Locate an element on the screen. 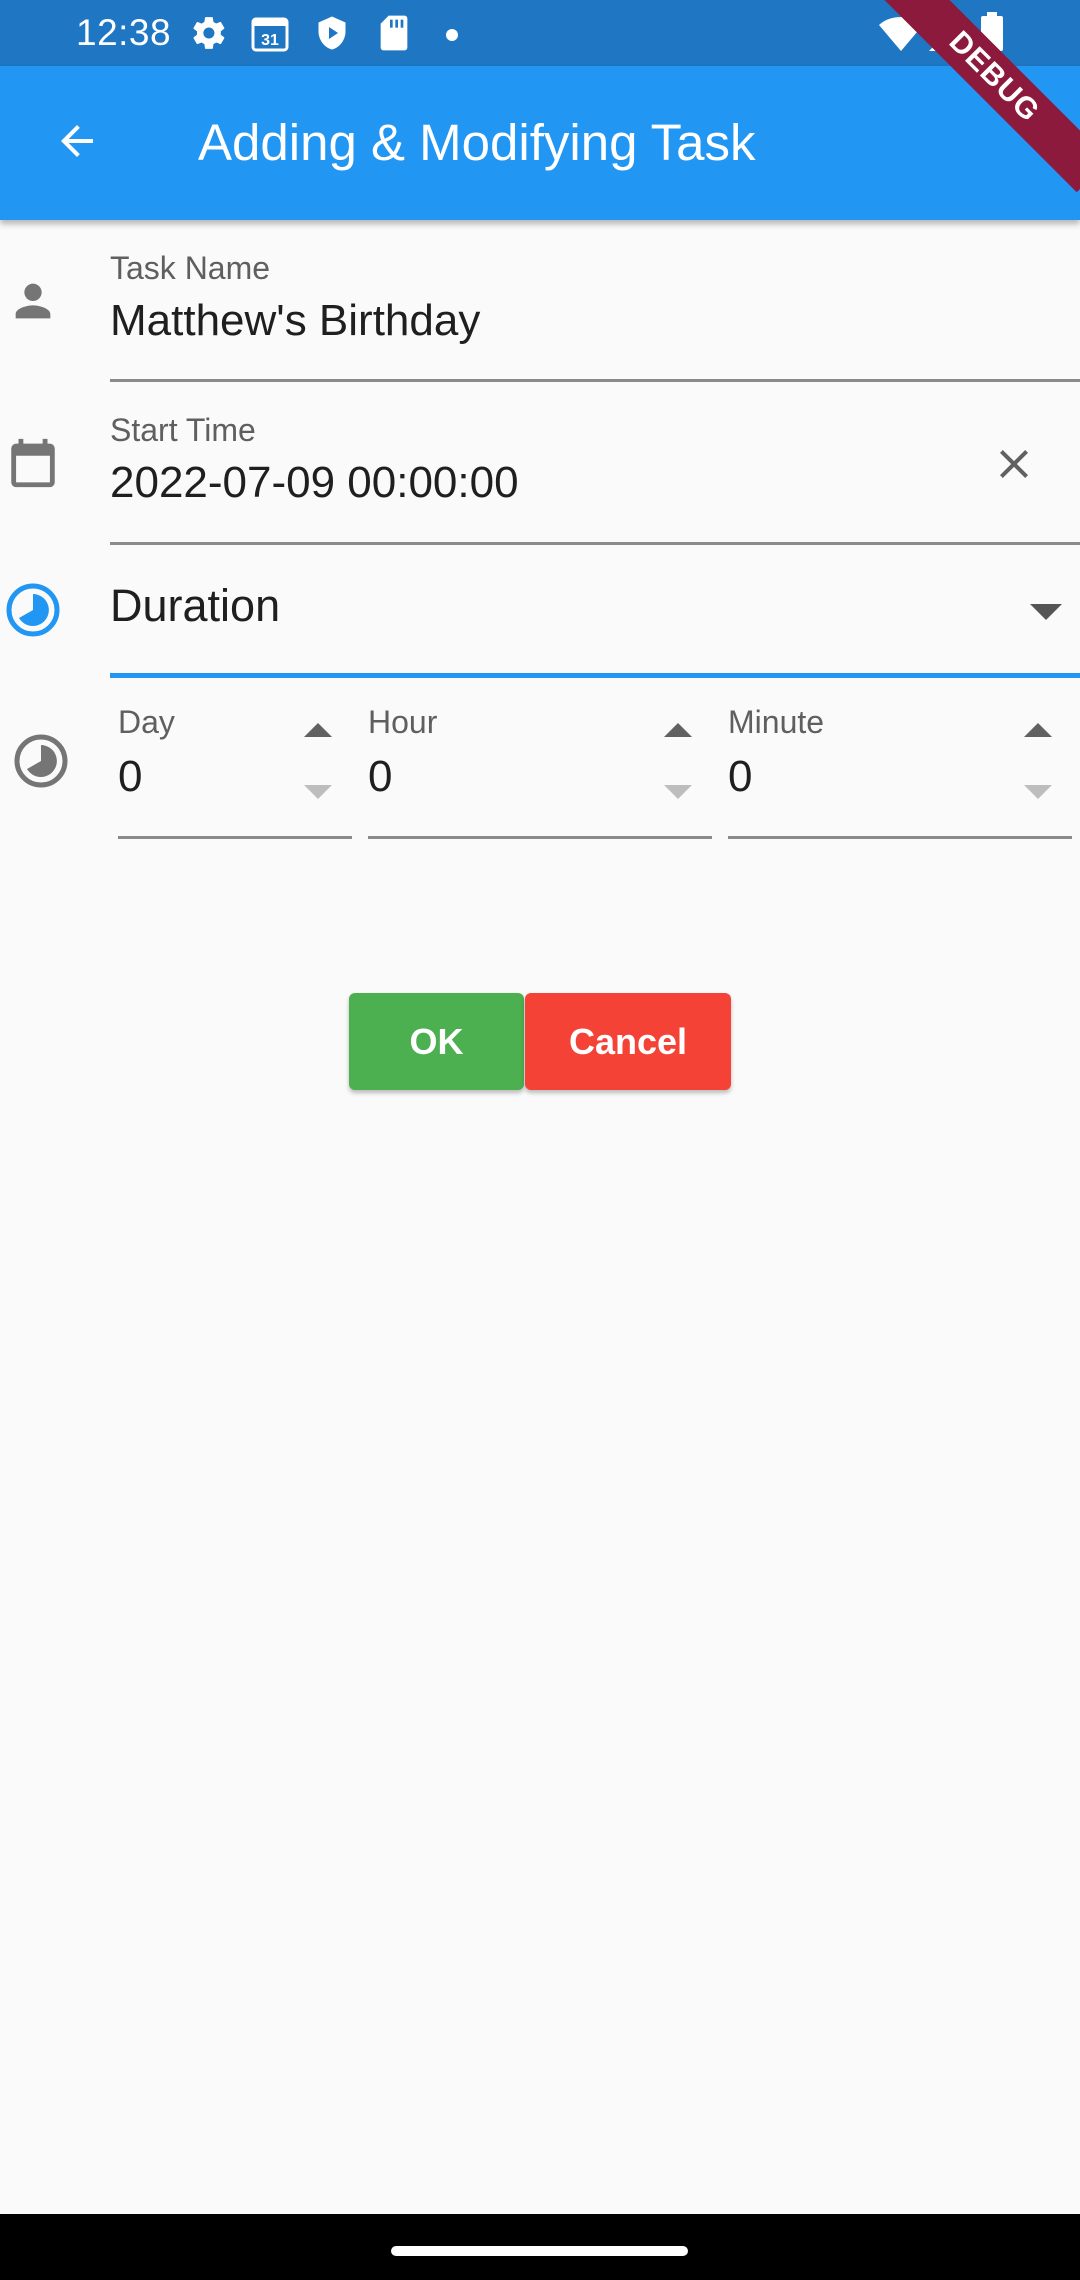 The image size is (1080, 2280). cancel-button: Cancel is located at coordinates (628, 1041).